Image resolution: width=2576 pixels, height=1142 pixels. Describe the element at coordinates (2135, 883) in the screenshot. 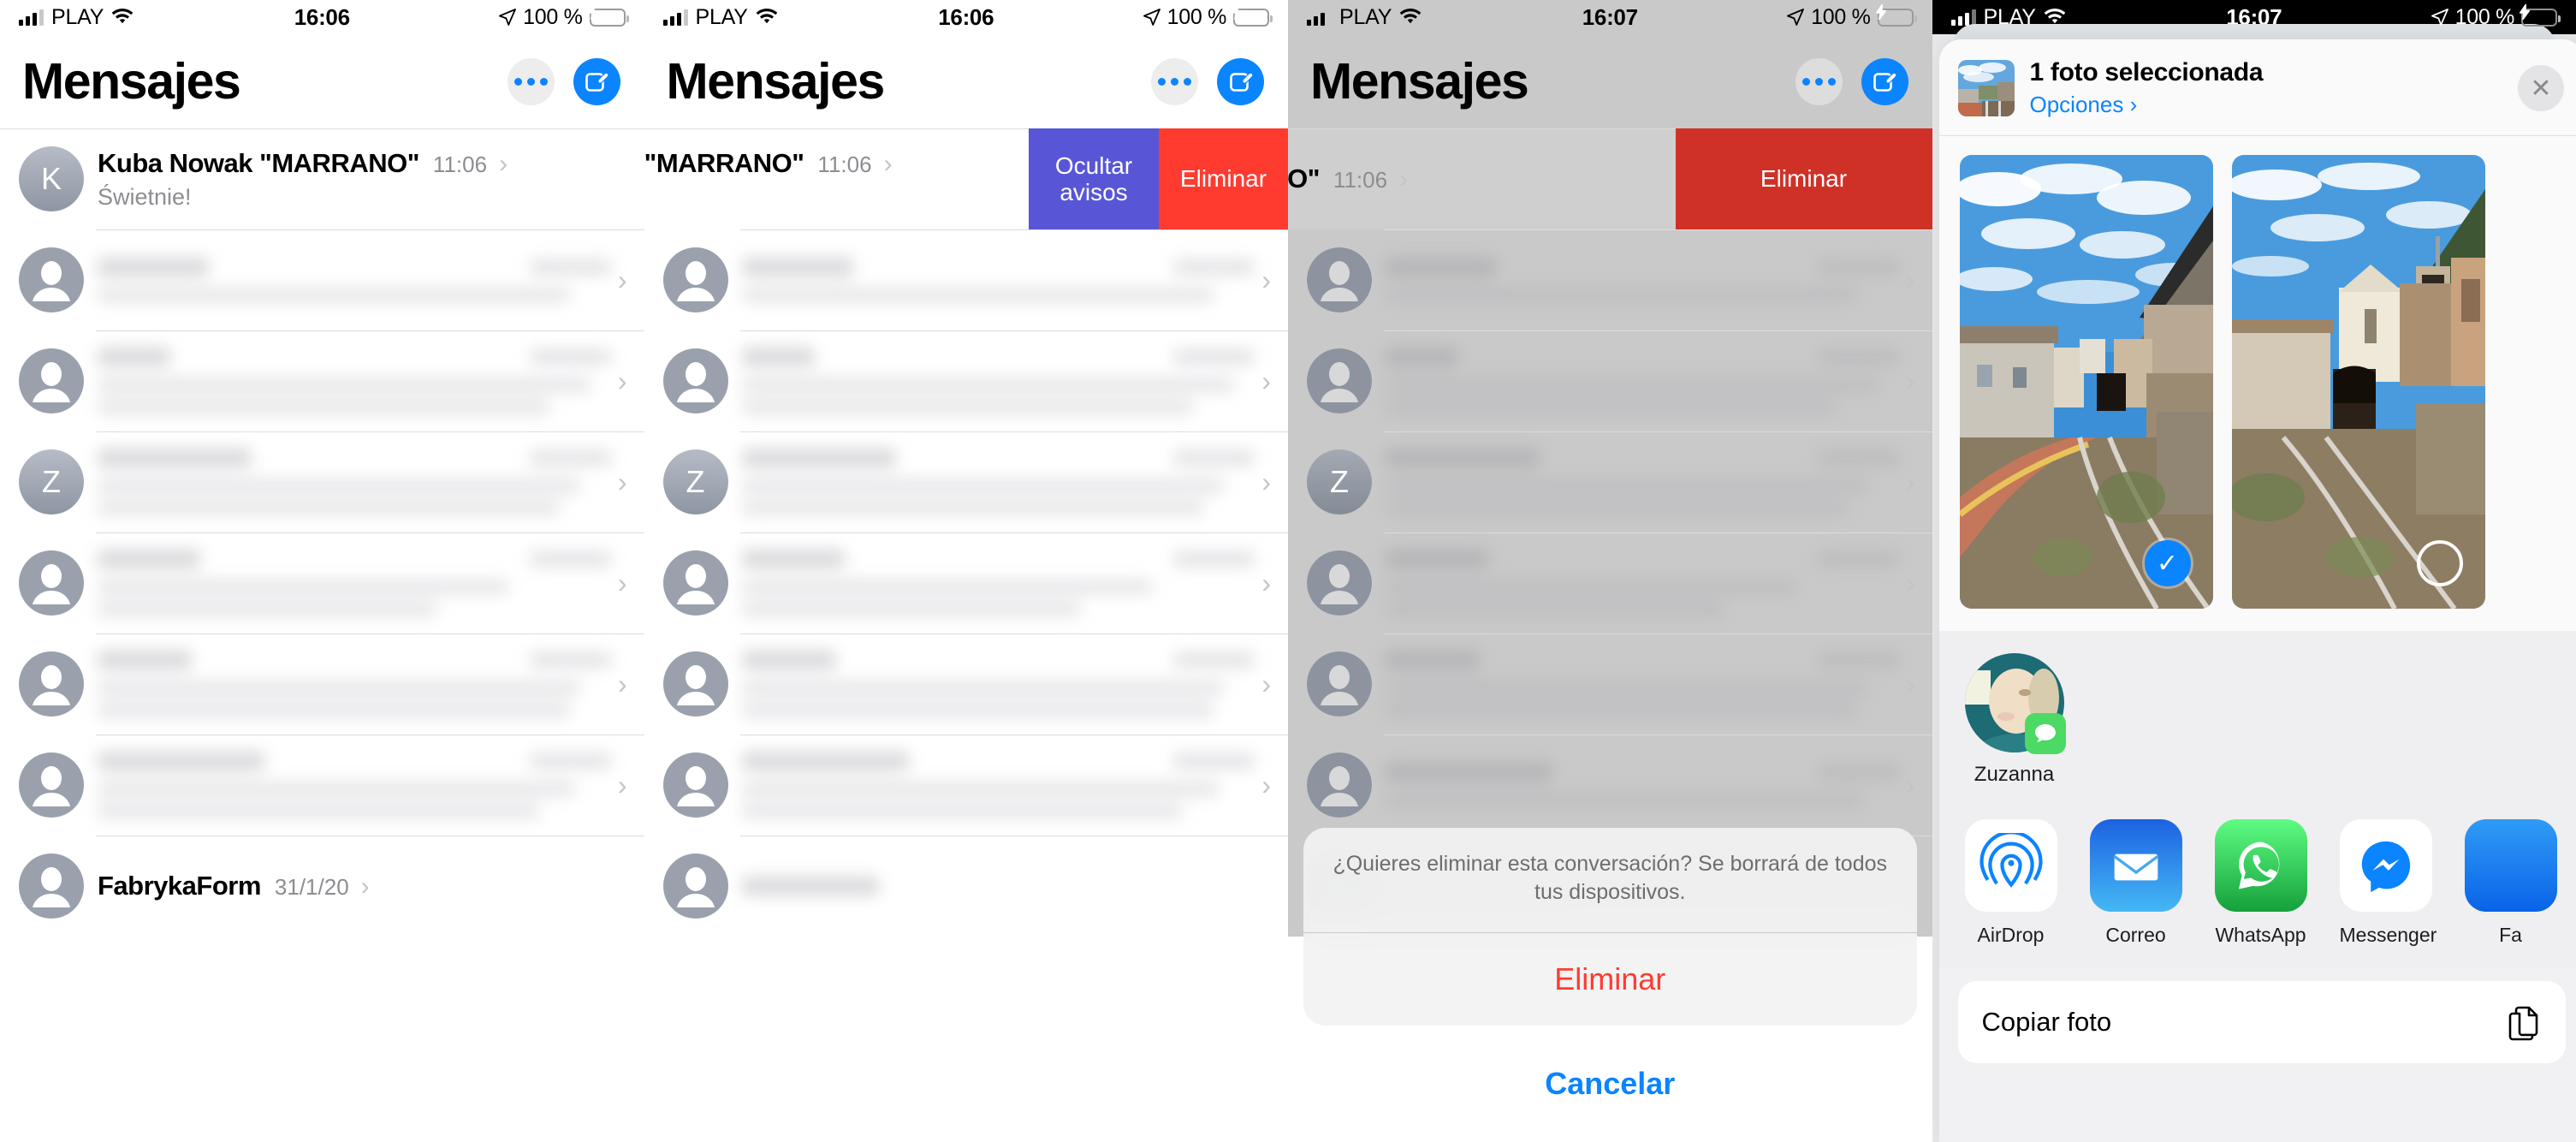

I see `share-app-mail: Correo` at that location.